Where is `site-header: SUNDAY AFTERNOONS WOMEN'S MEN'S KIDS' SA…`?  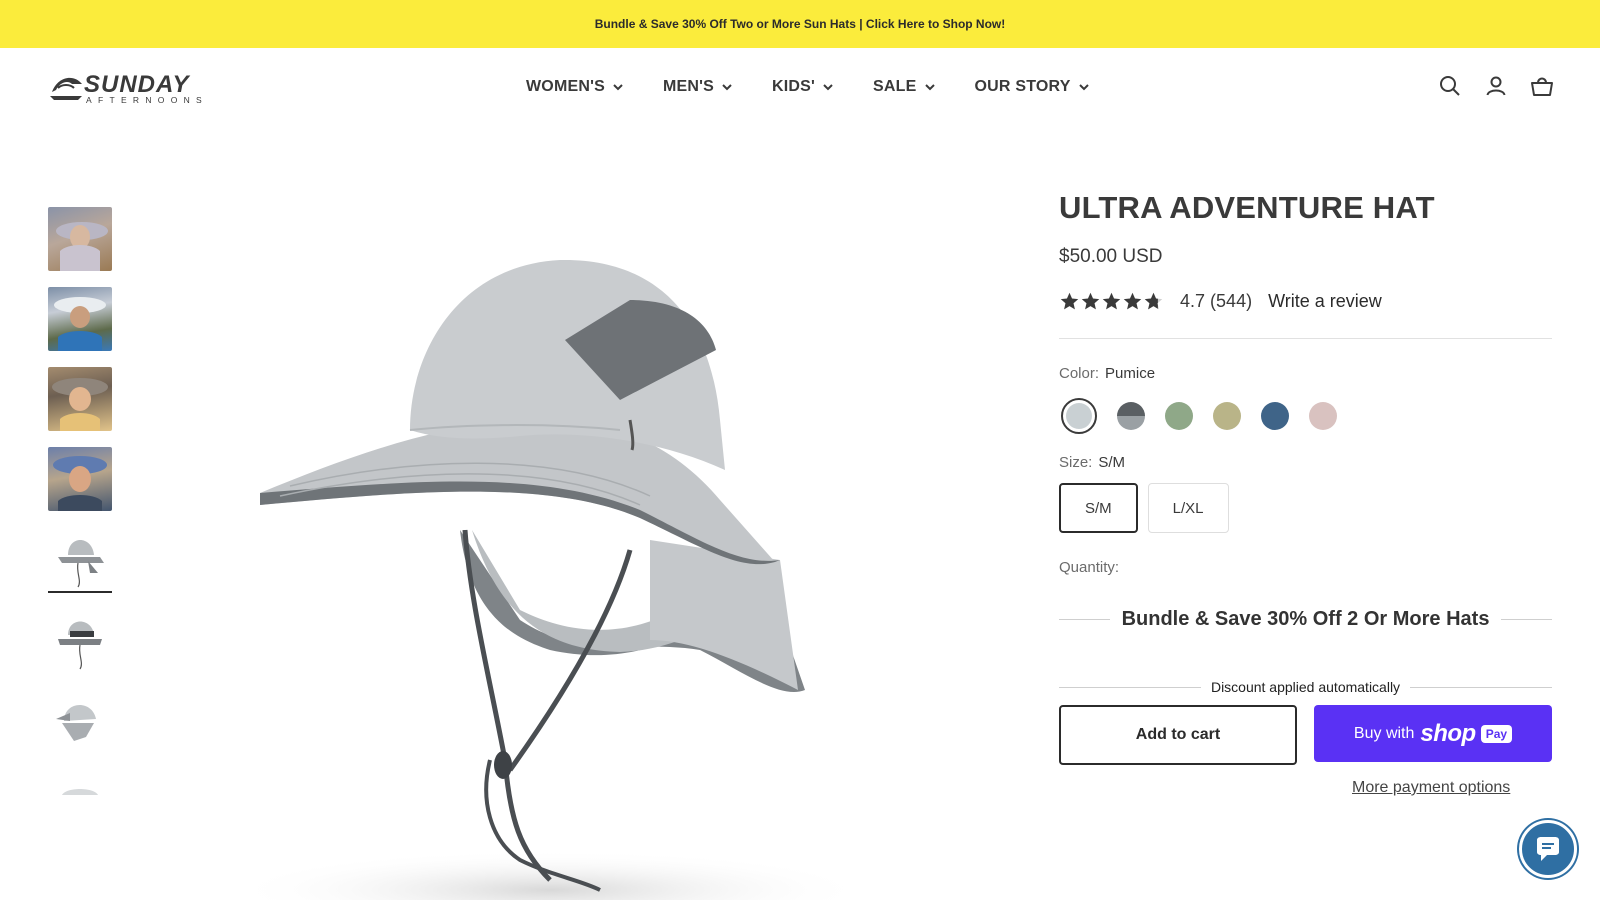
site-header: SUNDAY AFTERNOONS WOMEN'S MEN'S KIDS' SA… is located at coordinates (800, 88).